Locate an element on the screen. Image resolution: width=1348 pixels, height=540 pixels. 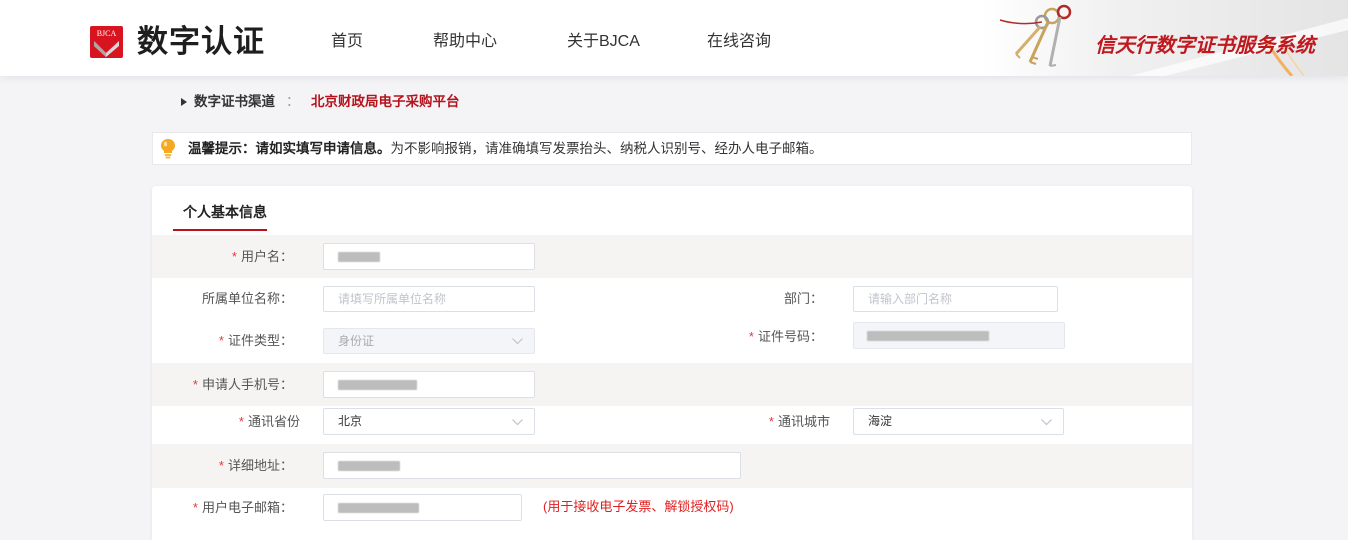
username-label: * 用户名： is located at coordinates (222, 257).